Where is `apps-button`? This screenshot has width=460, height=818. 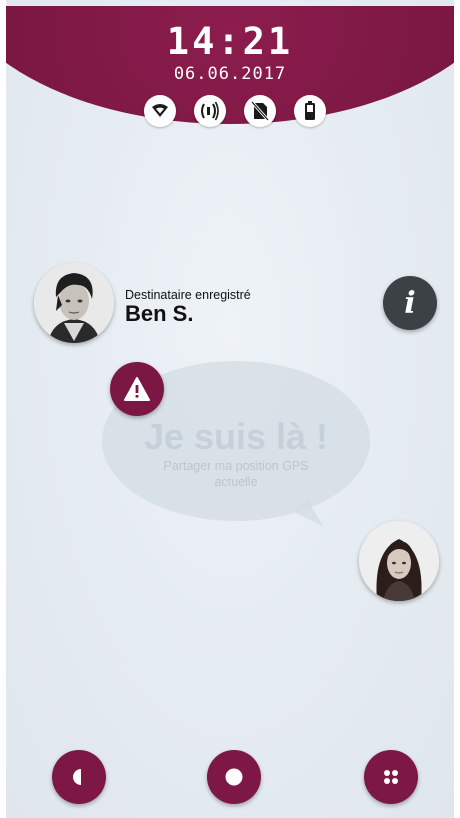 apps-button is located at coordinates (391, 777).